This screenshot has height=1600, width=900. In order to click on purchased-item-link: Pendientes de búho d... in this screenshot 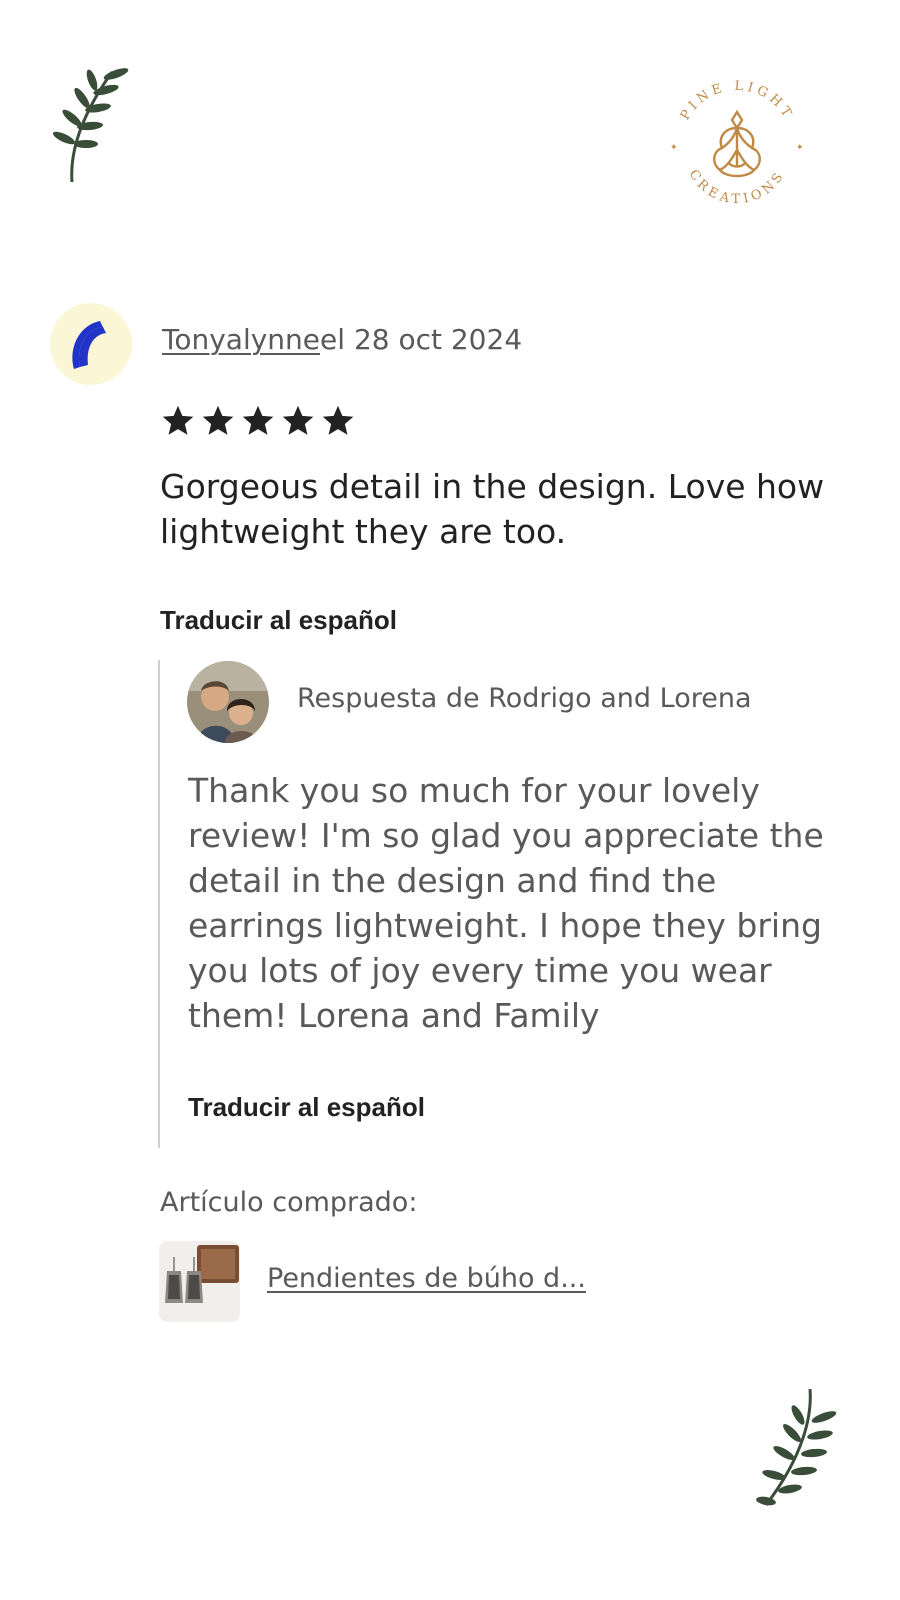, I will do `click(426, 1278)`.